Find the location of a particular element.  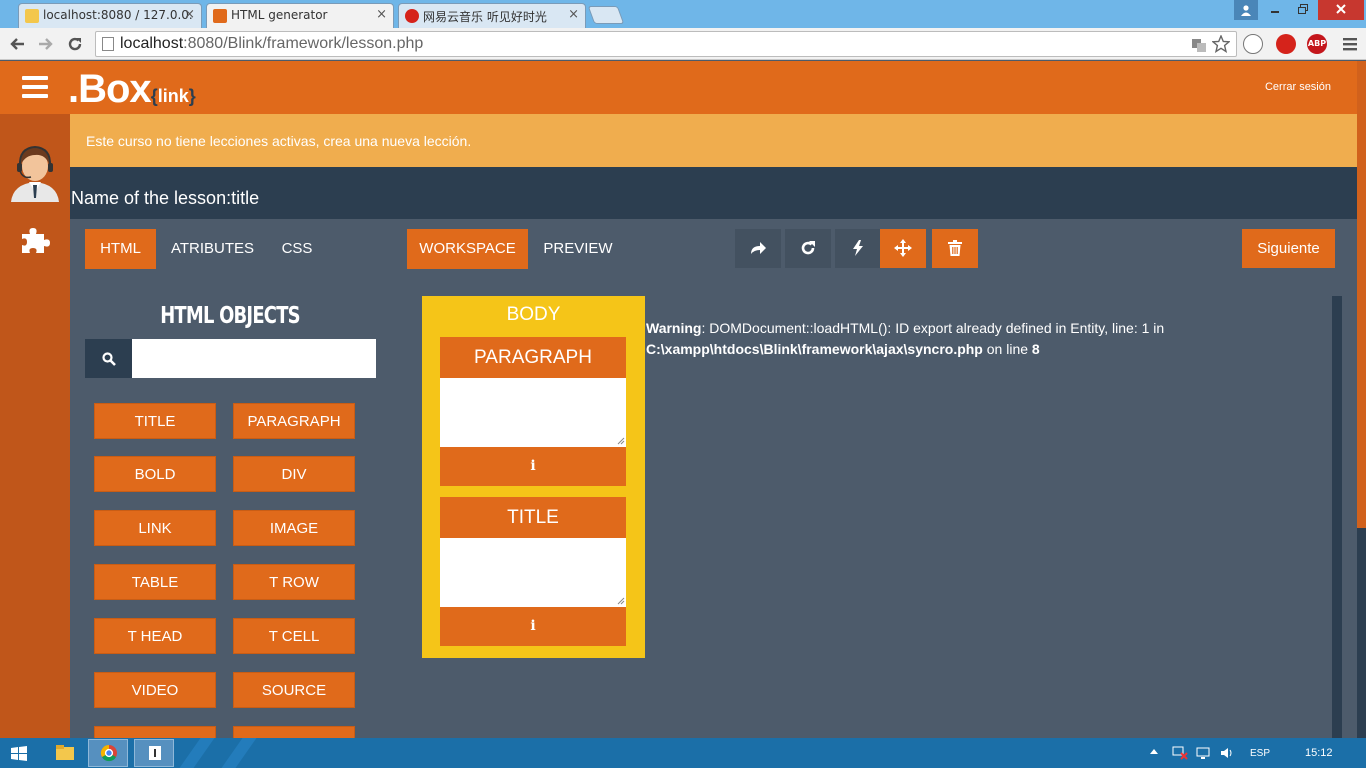

browser-tab-netease: 网易云音乐 听见好时光 × is located at coordinates (492, 15).